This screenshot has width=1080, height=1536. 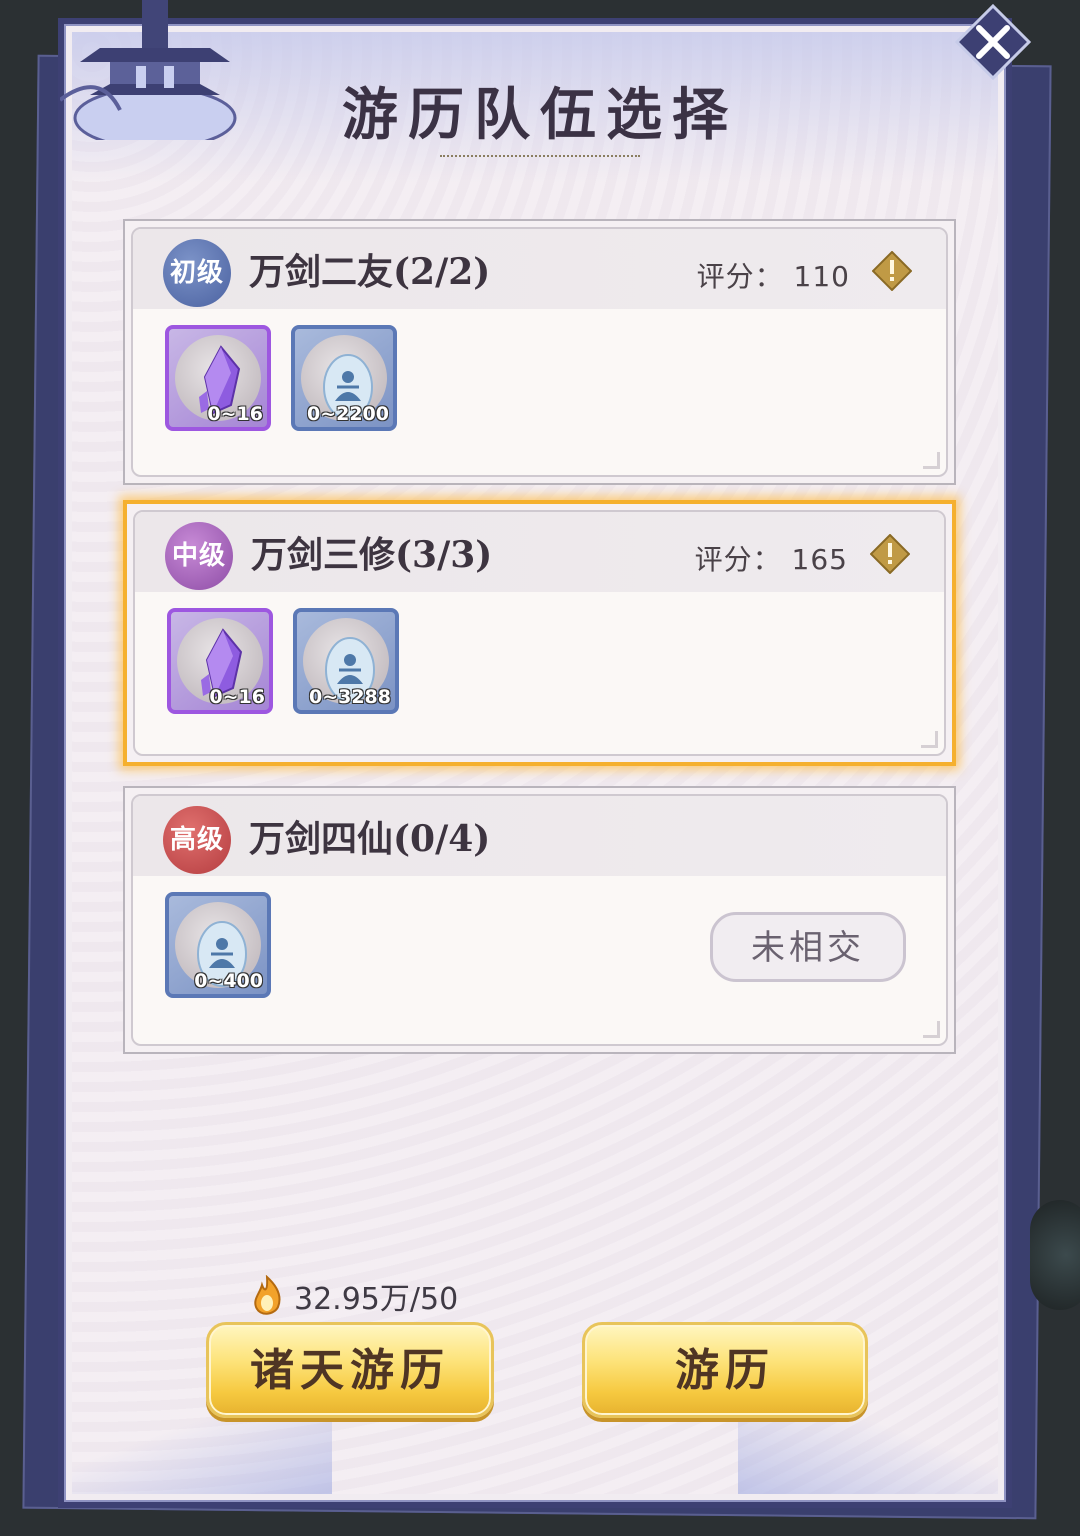 What do you see at coordinates (808, 947) in the screenshot?
I see `status-tag: 未相交` at bounding box center [808, 947].